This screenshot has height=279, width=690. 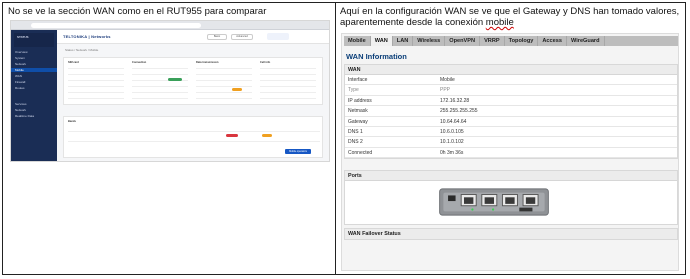 What do you see at coordinates (18, 76) in the screenshot?
I see `sidebar-item: WAN` at bounding box center [18, 76].